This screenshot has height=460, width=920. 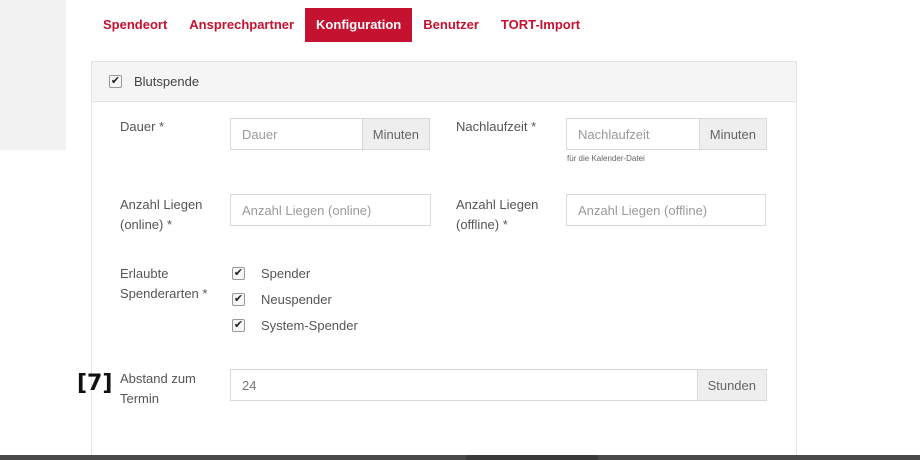 I want to click on abstand-label: Abstand zum Termin, so click(x=158, y=389).